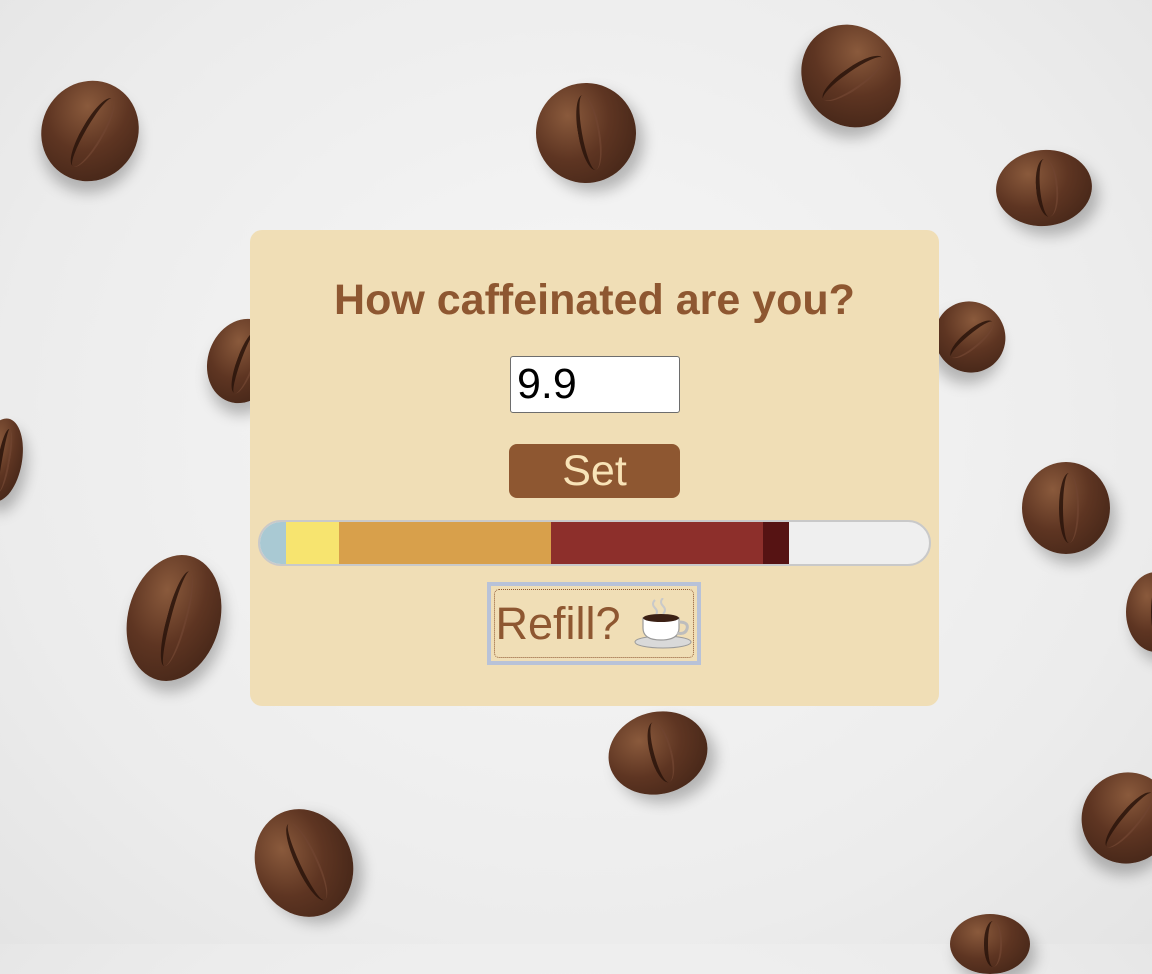  I want to click on refill-button-focus-ring: Refill?, so click(594, 623).